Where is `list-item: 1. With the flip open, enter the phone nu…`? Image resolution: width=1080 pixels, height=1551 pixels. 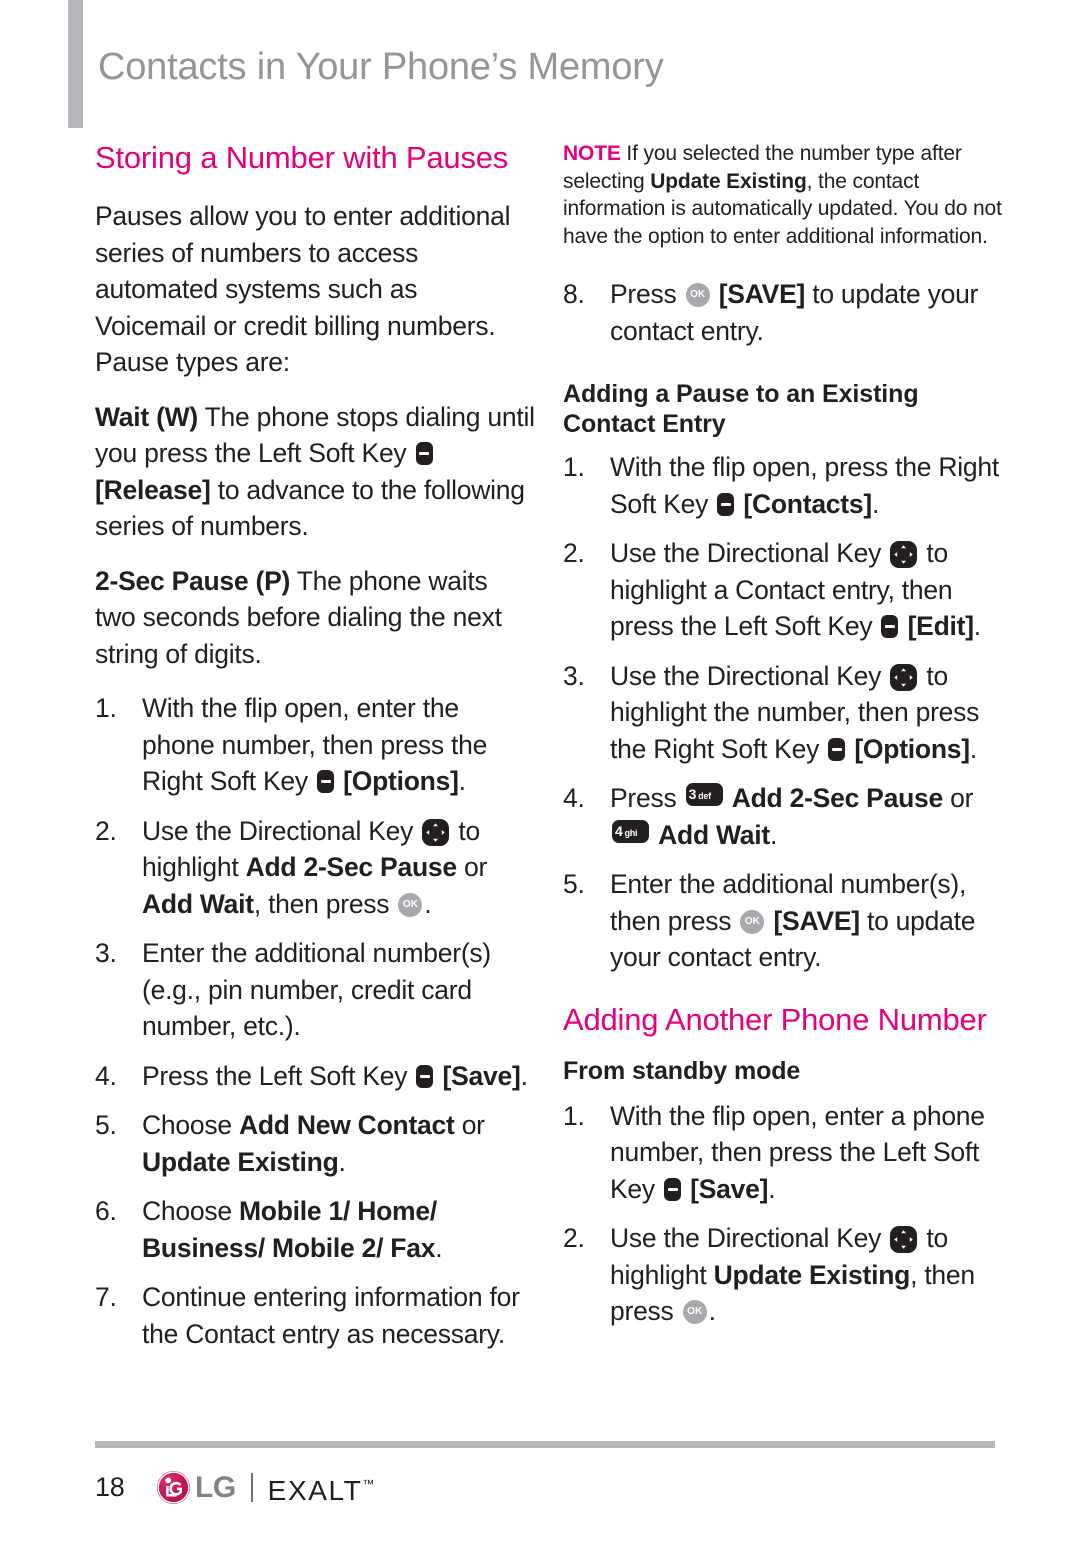 list-item: 1. With the flip open, enter the phone nu… is located at coordinates (315, 745).